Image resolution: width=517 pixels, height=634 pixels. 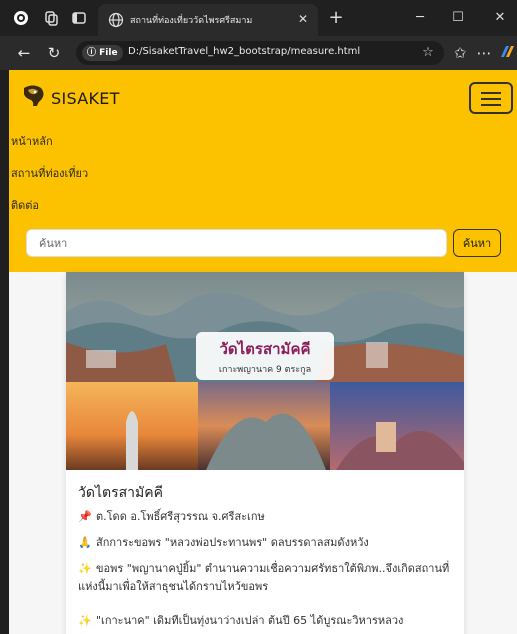 I want to click on nav-link-home: หน้าหลัก, so click(x=32, y=141).